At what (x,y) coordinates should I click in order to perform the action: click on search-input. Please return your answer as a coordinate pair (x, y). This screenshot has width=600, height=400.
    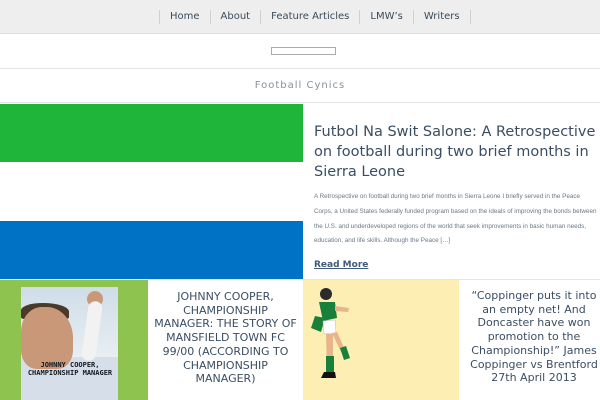
    Looking at the image, I should click on (303, 51).